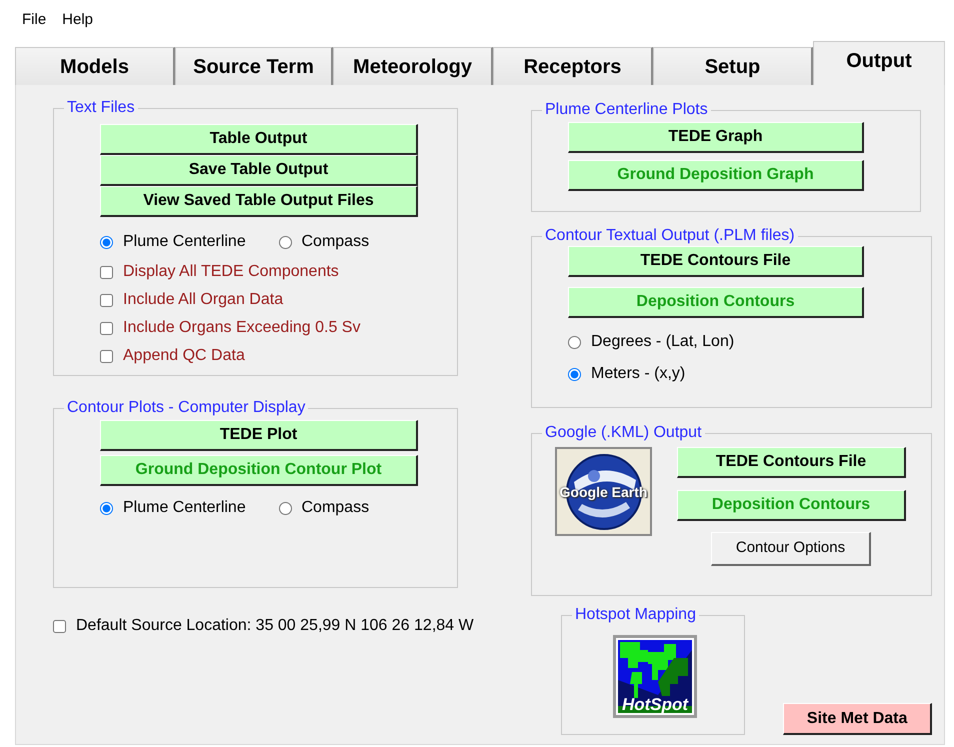  I want to click on group-title: Contour Plots - Computer Display, so click(186, 408).